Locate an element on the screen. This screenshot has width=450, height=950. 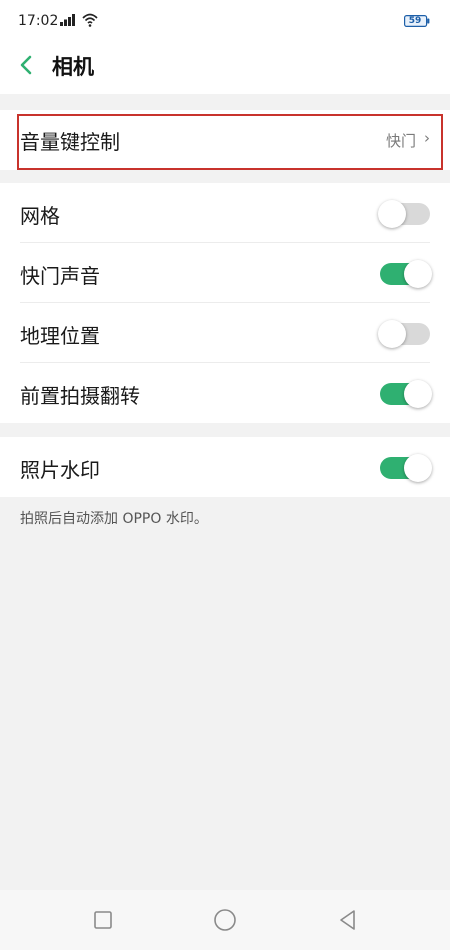
settings-group-watermark: 照片水印 is located at coordinates (225, 467).